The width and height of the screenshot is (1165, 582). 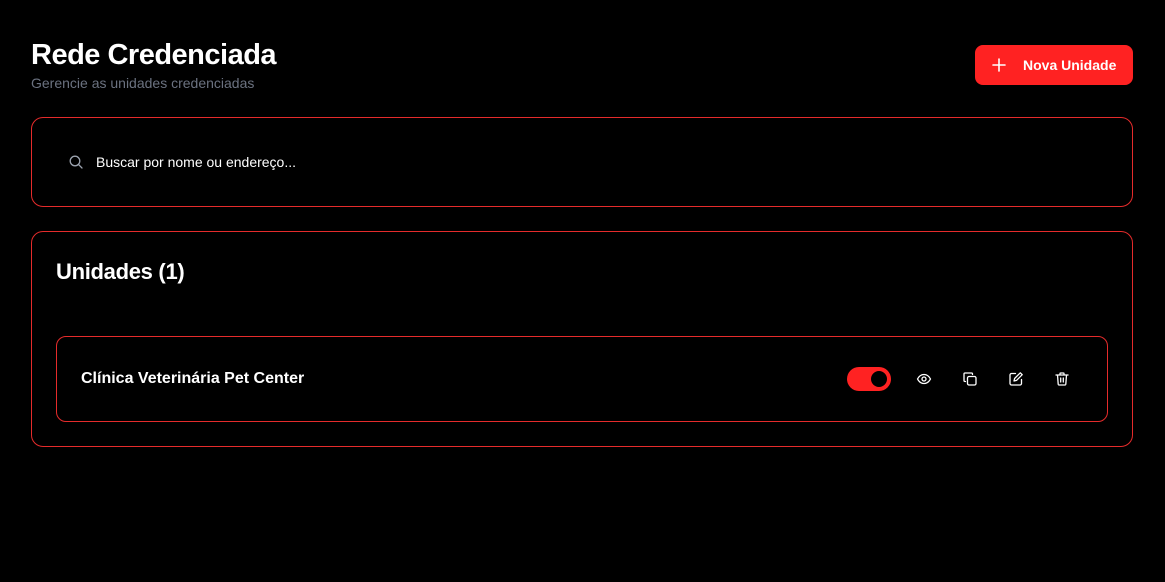 What do you see at coordinates (396, 162) in the screenshot?
I see `search-input` at bounding box center [396, 162].